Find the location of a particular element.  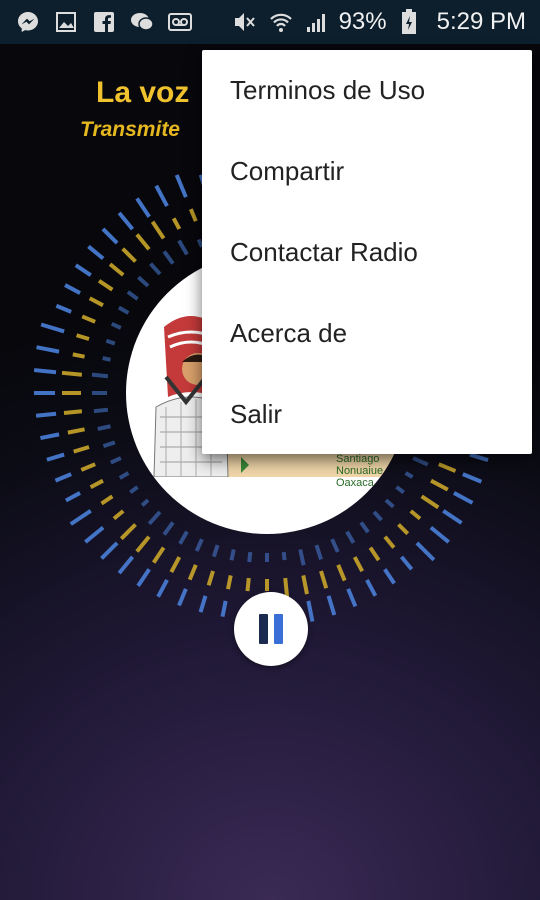

signal-icon is located at coordinates (317, 22).